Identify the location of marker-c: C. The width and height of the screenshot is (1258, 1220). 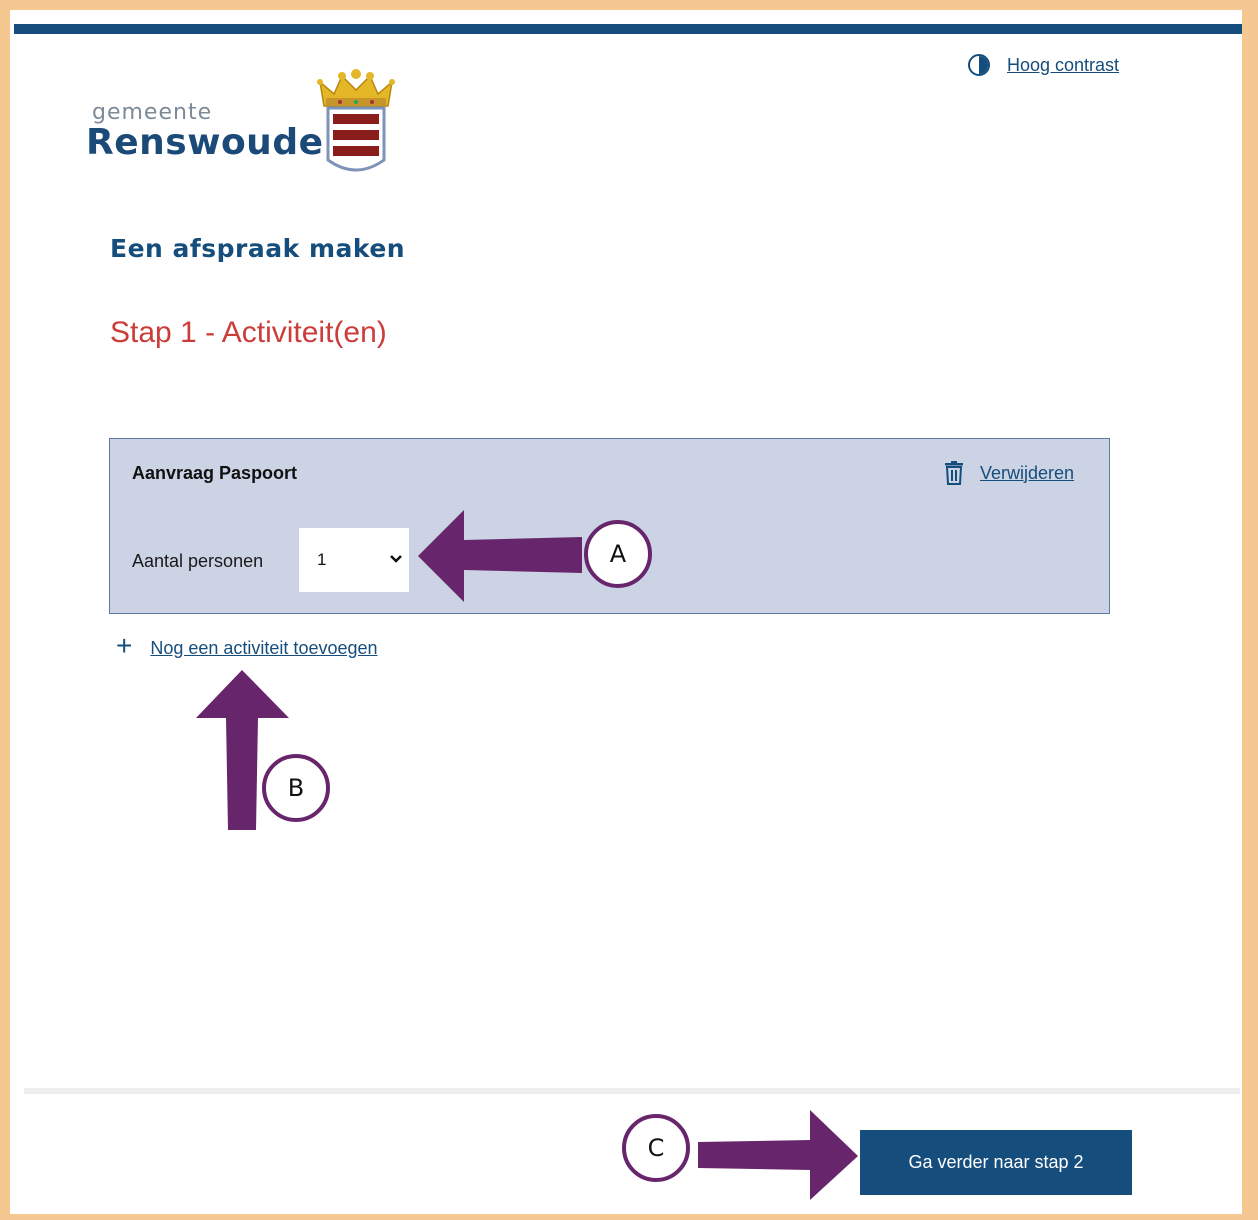
(656, 1148).